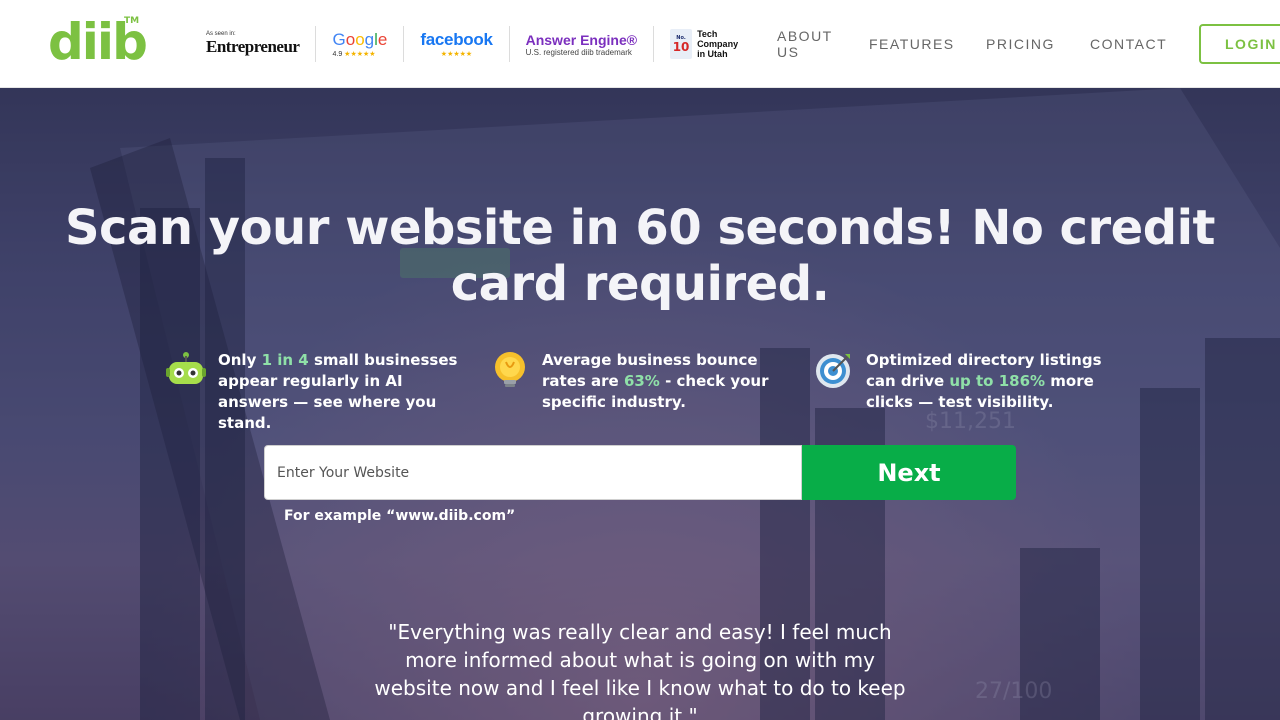 The width and height of the screenshot is (1280, 720). What do you see at coordinates (456, 39) in the screenshot?
I see `facebook-logo: facebook` at bounding box center [456, 39].